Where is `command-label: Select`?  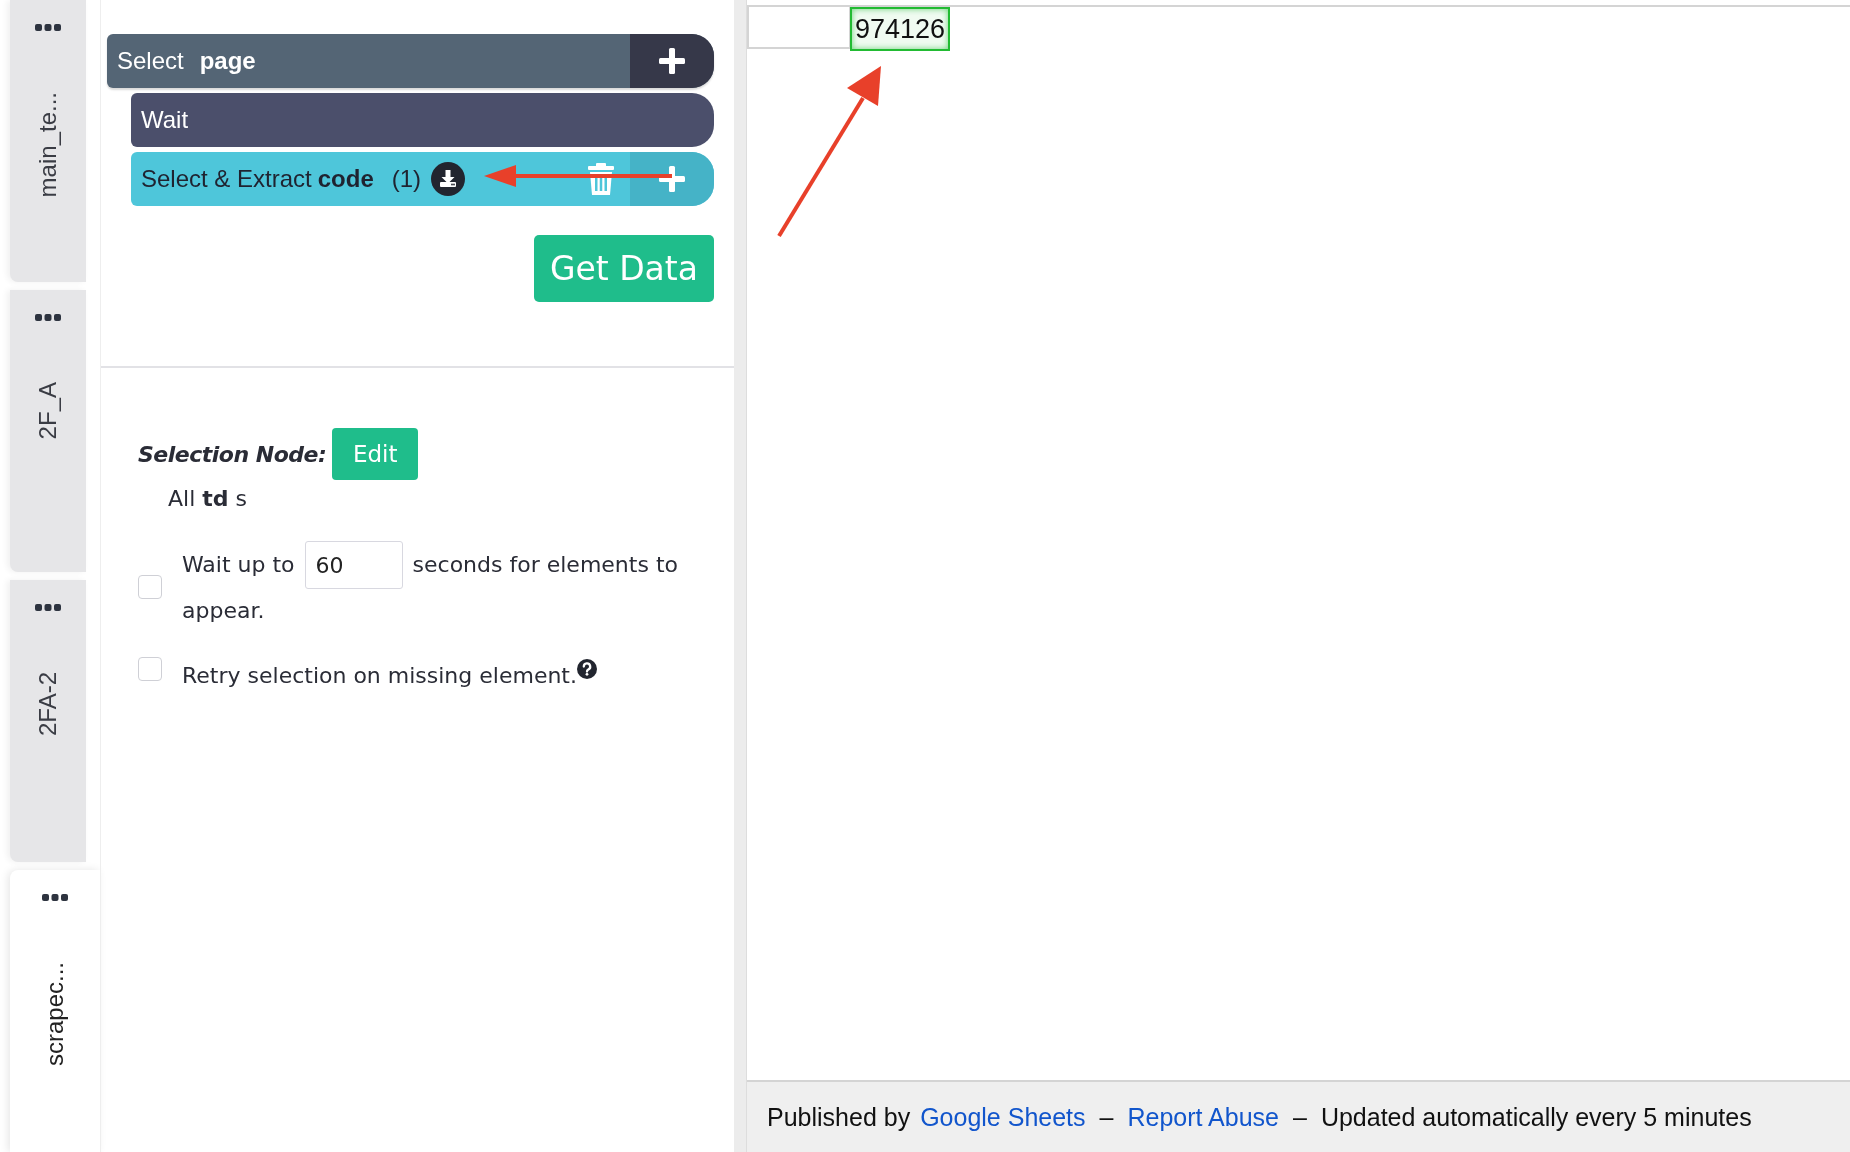
command-label: Select is located at coordinates (150, 61).